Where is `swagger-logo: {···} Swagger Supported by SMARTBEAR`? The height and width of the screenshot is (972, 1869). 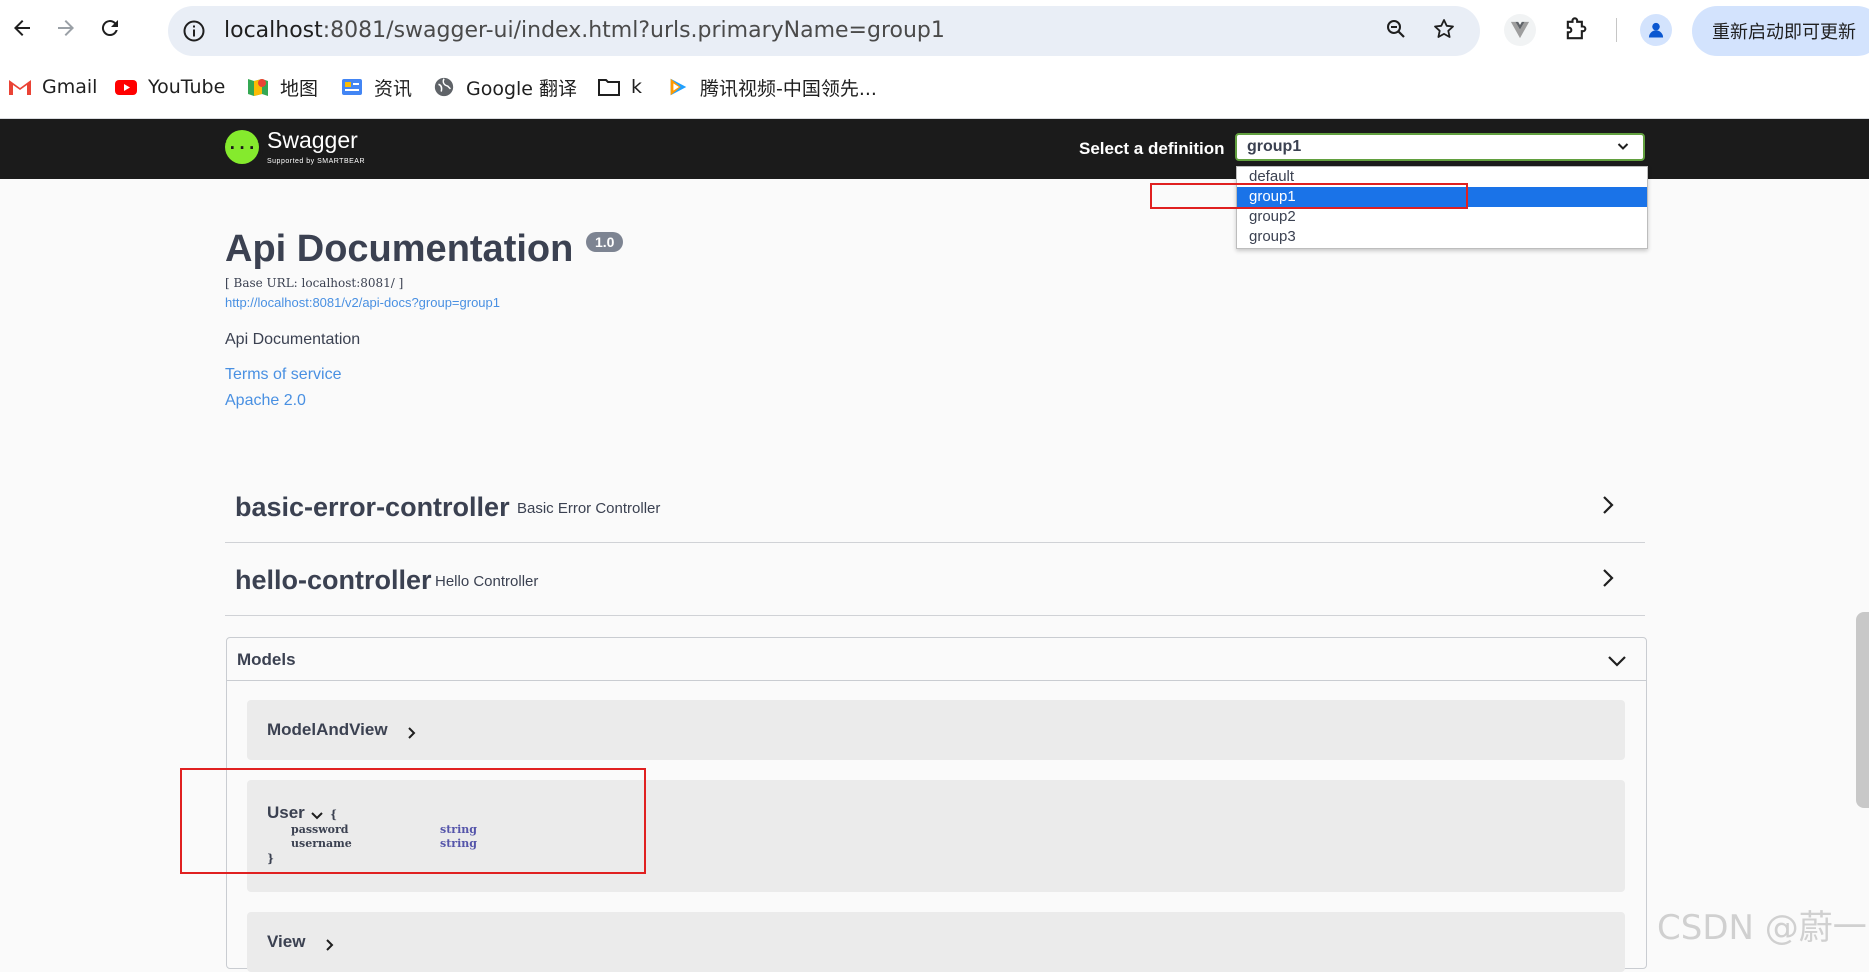
swagger-logo: {···} Swagger Supported by SMARTBEAR is located at coordinates (291, 146).